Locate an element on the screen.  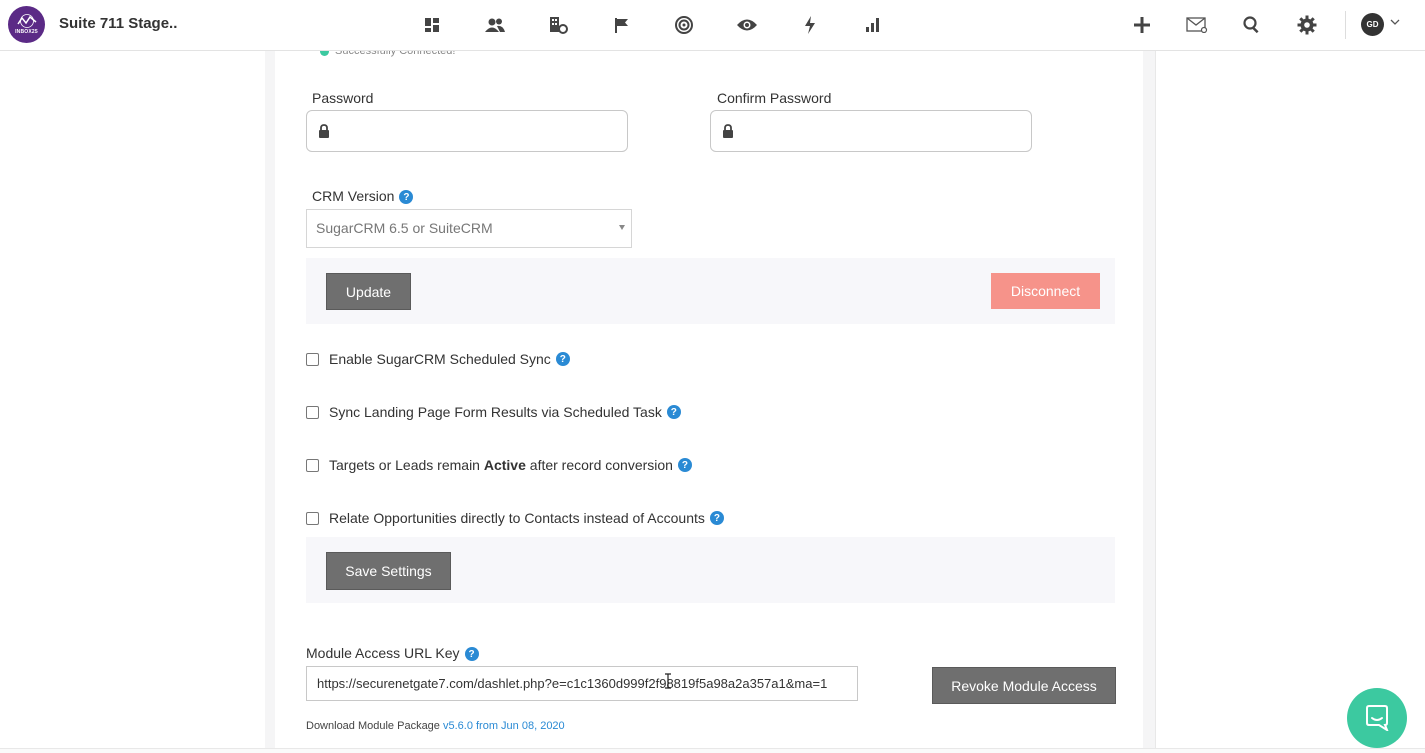
sync-landing-checkbox is located at coordinates (312, 412).